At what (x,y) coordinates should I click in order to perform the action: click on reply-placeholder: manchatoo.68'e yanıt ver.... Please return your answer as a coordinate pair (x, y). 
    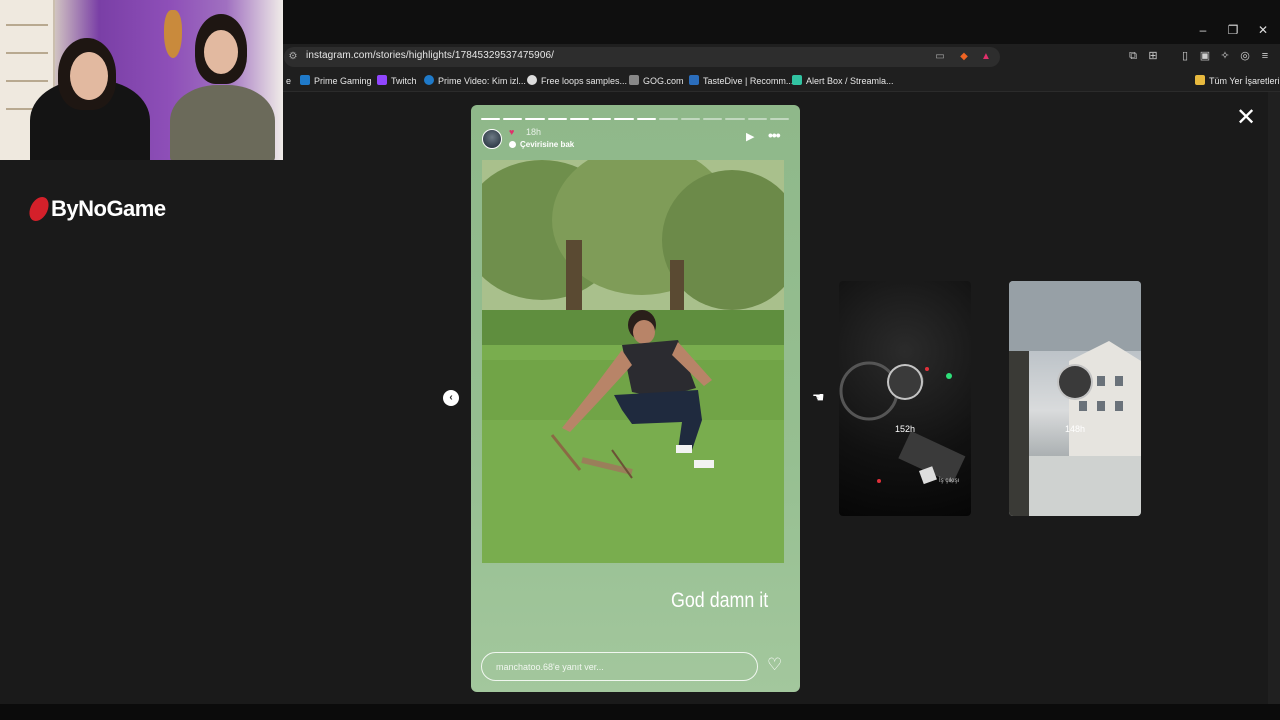
    Looking at the image, I should click on (550, 667).